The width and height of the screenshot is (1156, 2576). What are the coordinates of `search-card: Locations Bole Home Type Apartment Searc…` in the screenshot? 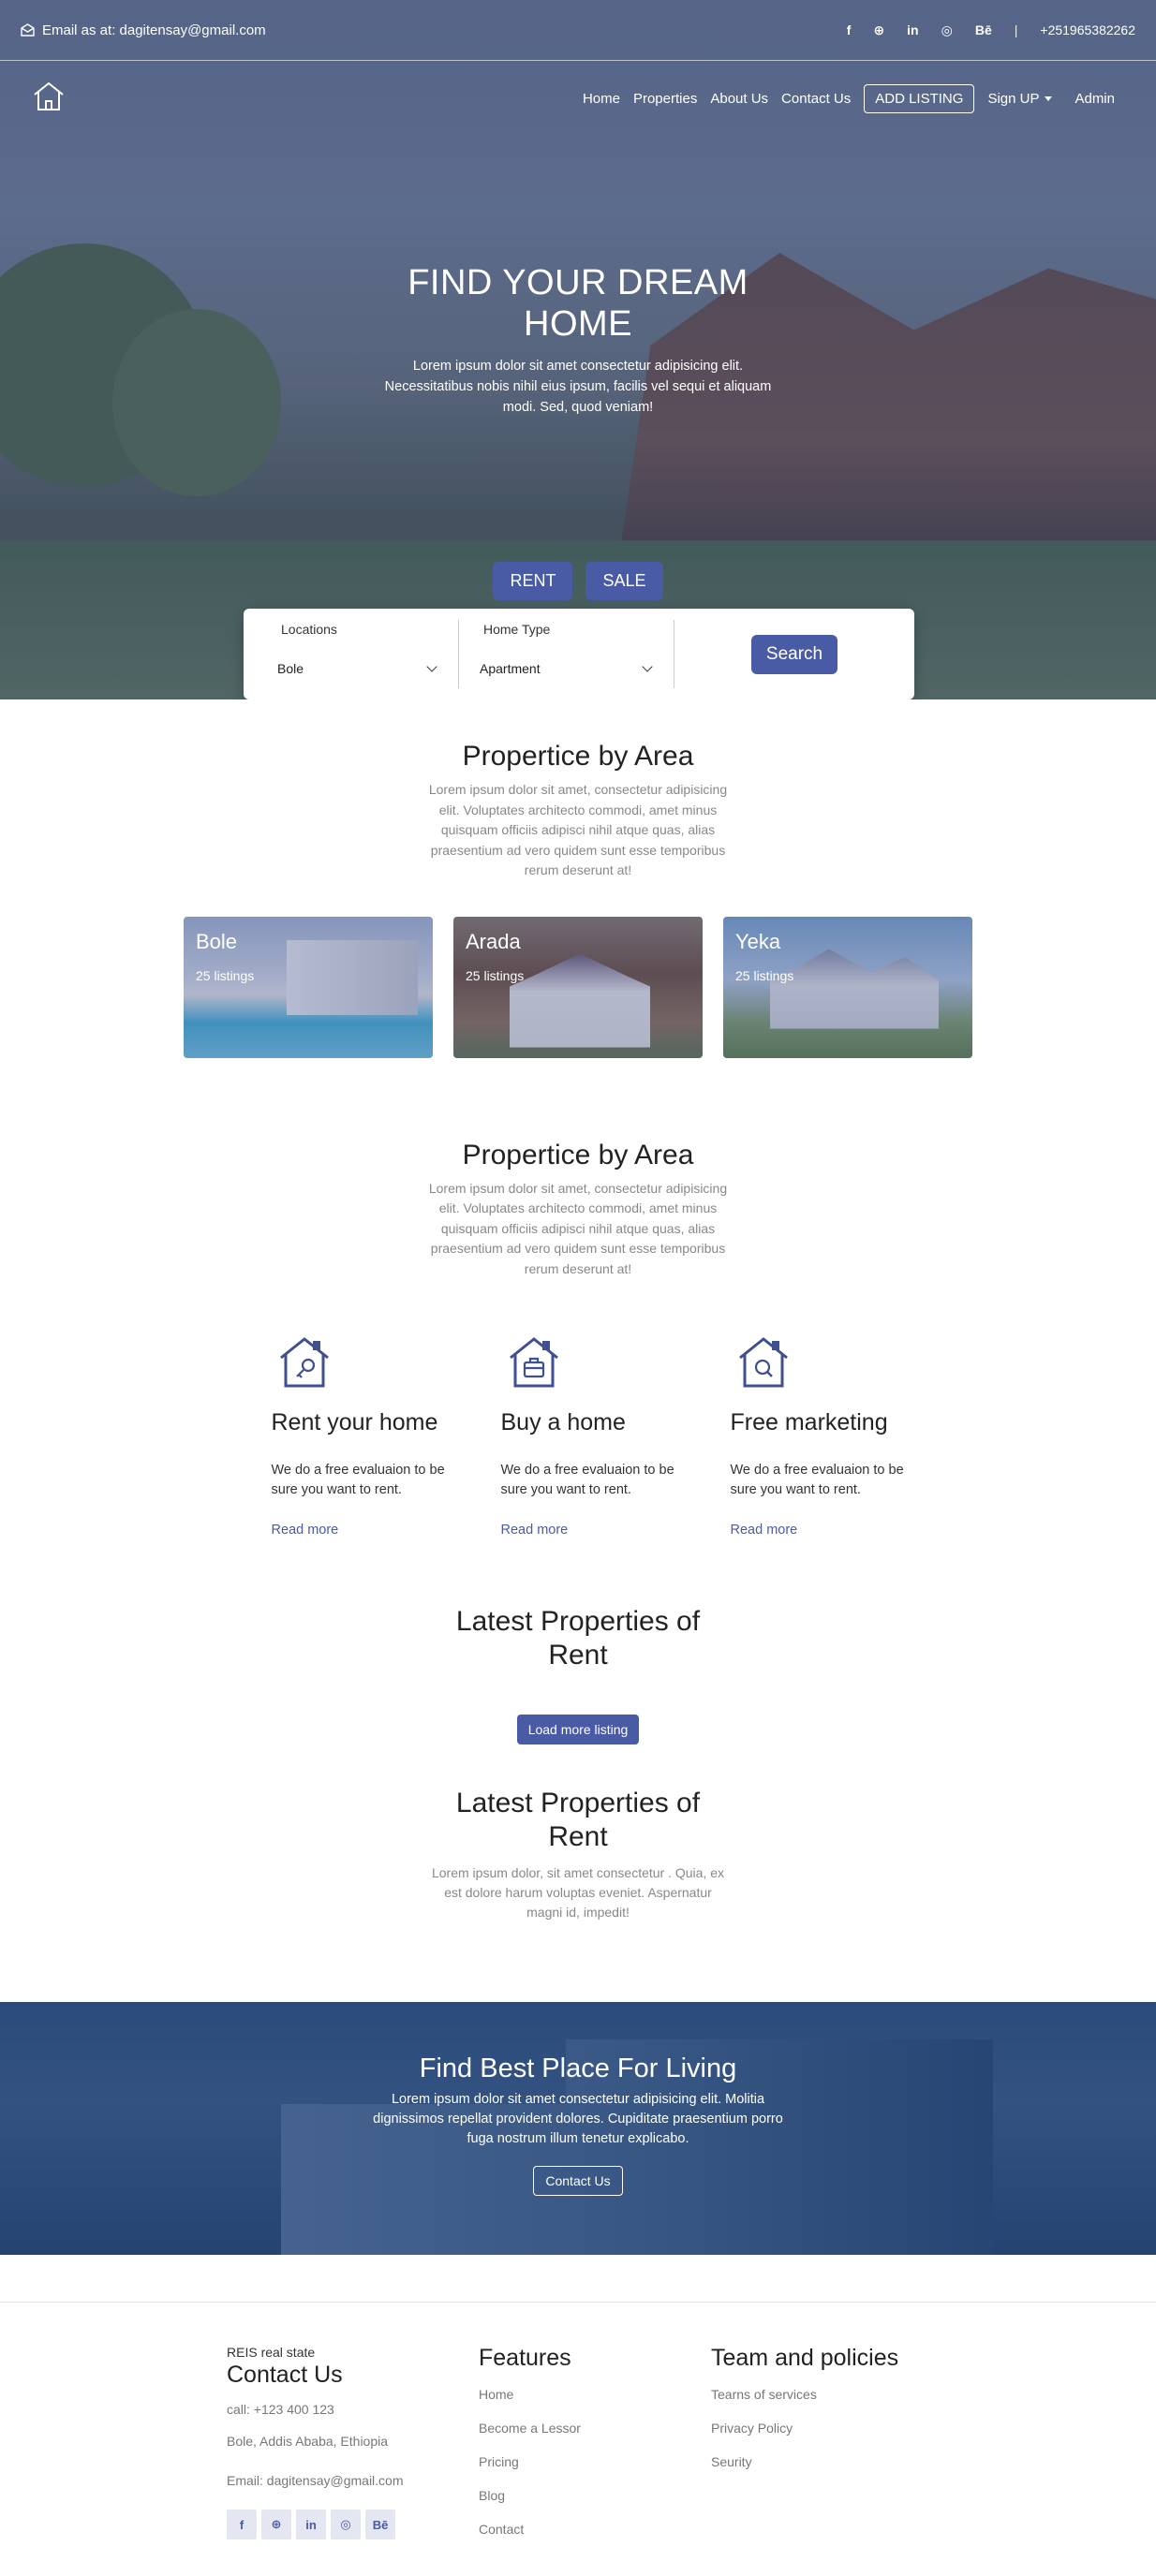 It's located at (579, 654).